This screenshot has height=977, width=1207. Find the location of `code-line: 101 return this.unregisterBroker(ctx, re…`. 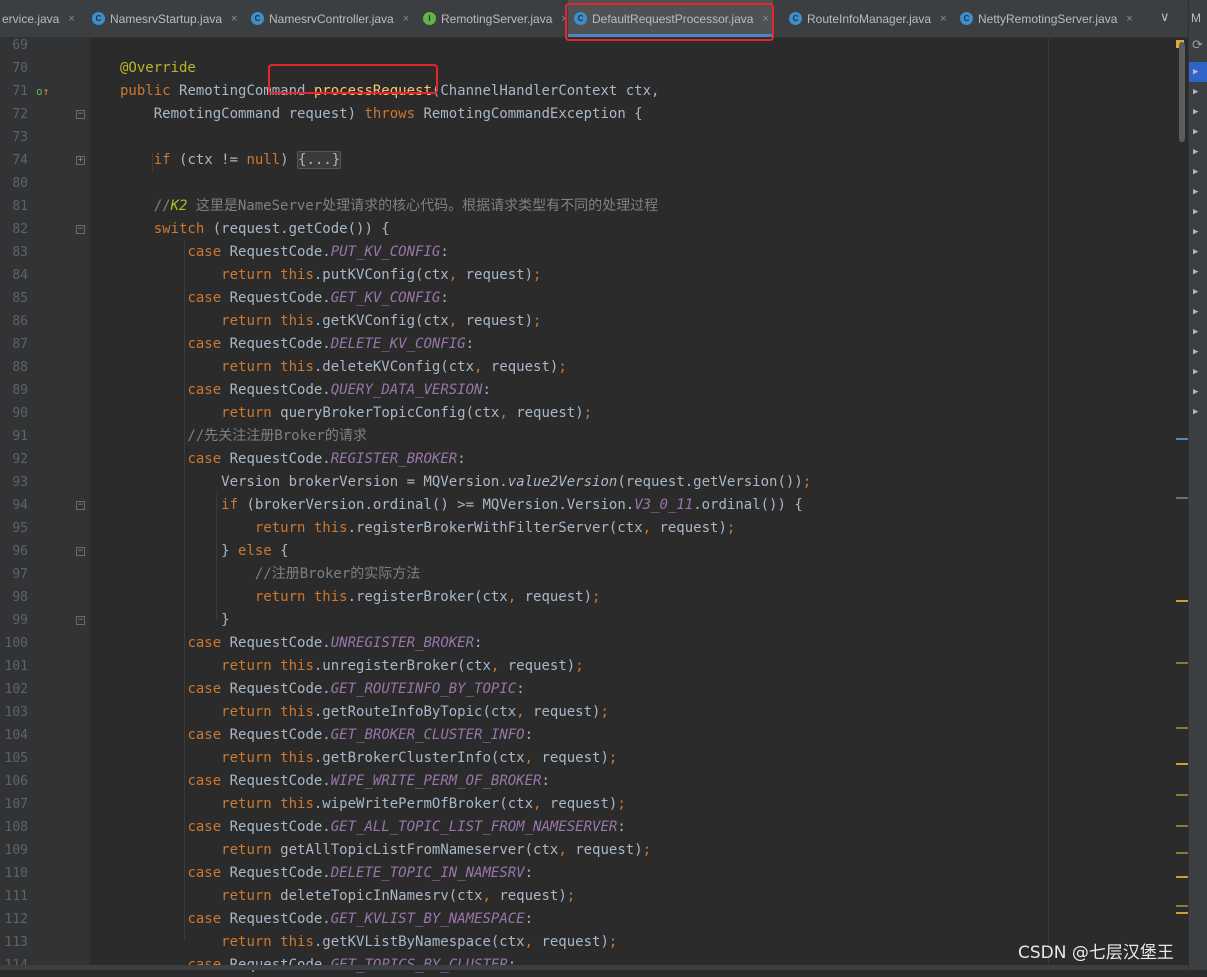

code-line: 101 return this.unregisterBroker(ctx, re… is located at coordinates (587, 666).